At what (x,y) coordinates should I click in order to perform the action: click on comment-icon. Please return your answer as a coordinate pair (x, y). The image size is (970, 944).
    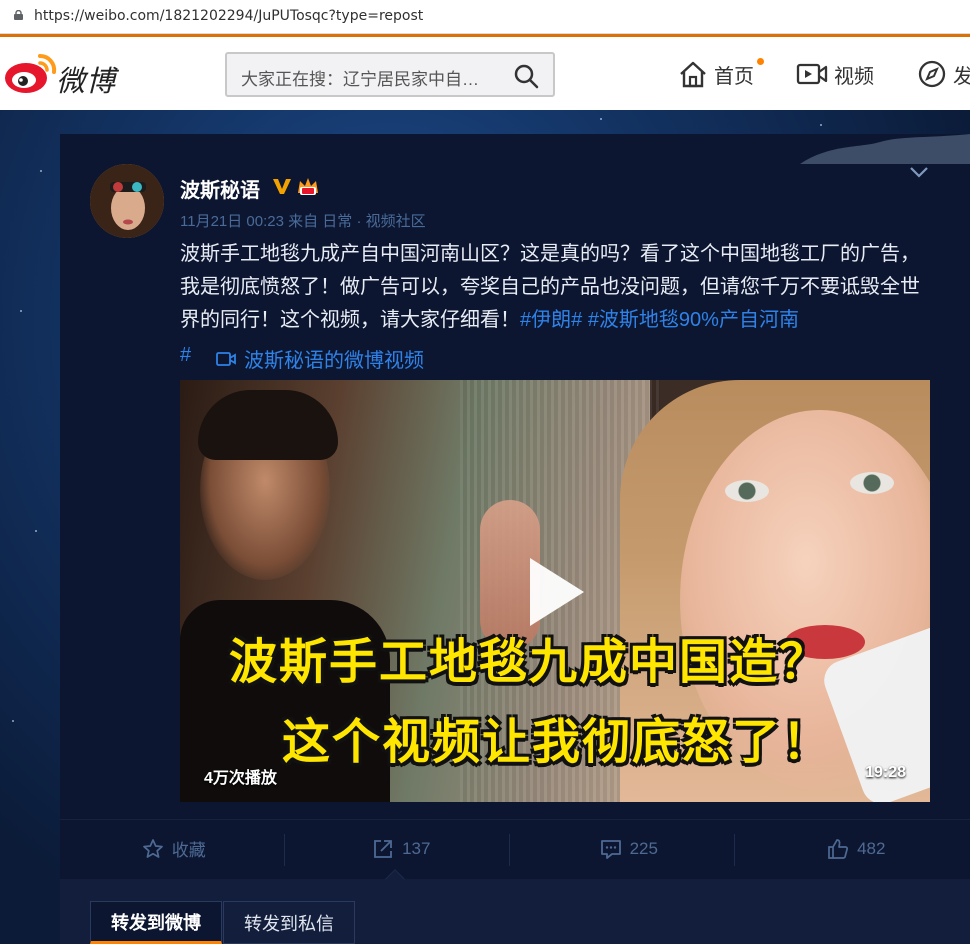
    Looking at the image, I should click on (610, 849).